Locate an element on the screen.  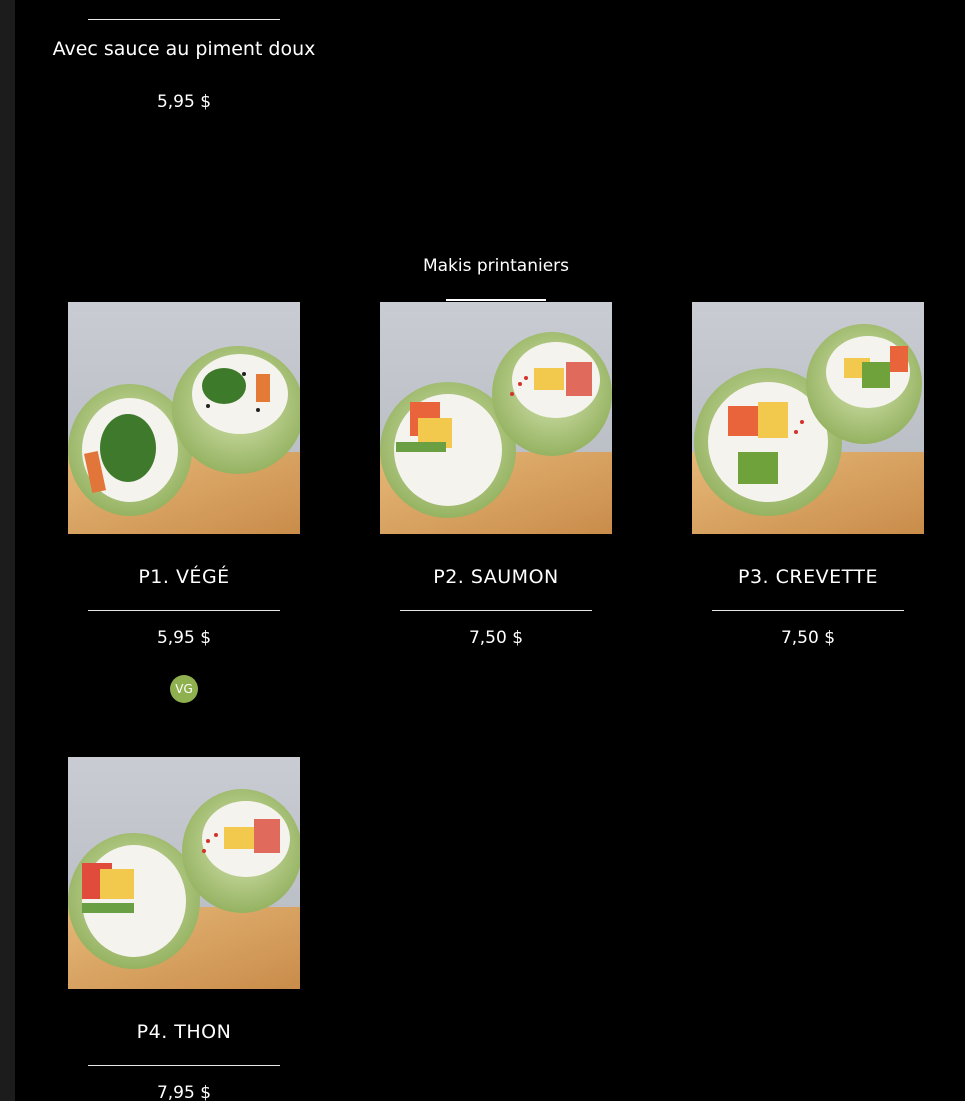
left-rail is located at coordinates (7, 550).